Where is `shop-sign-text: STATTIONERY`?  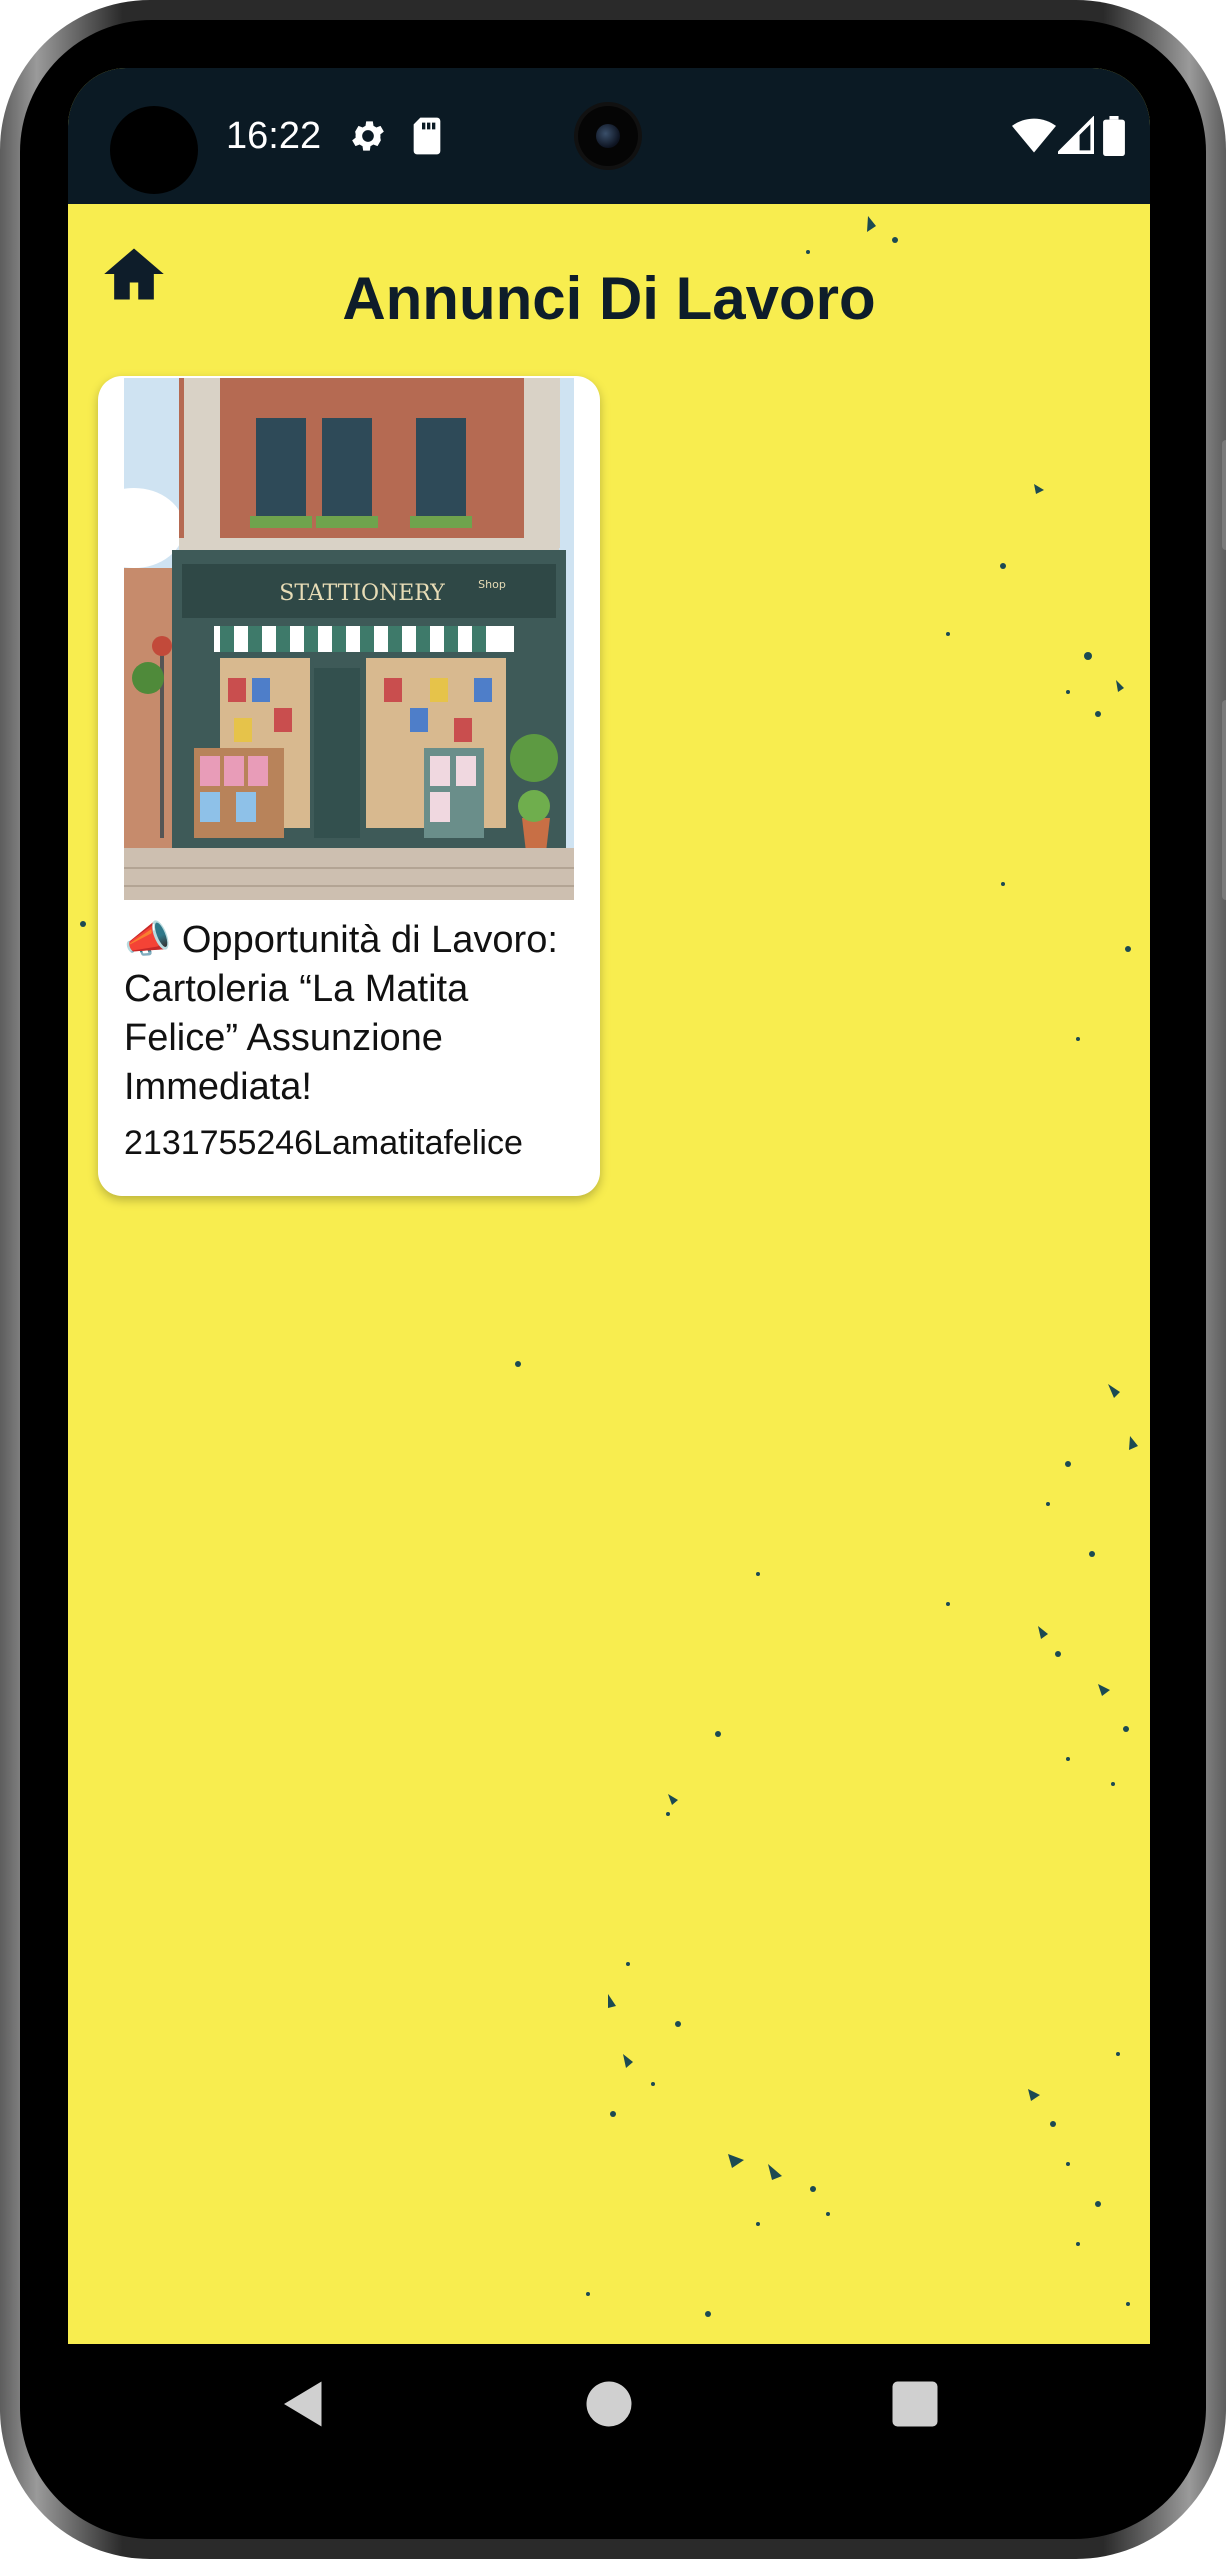
shop-sign-text: STATTIONERY is located at coordinates (362, 593).